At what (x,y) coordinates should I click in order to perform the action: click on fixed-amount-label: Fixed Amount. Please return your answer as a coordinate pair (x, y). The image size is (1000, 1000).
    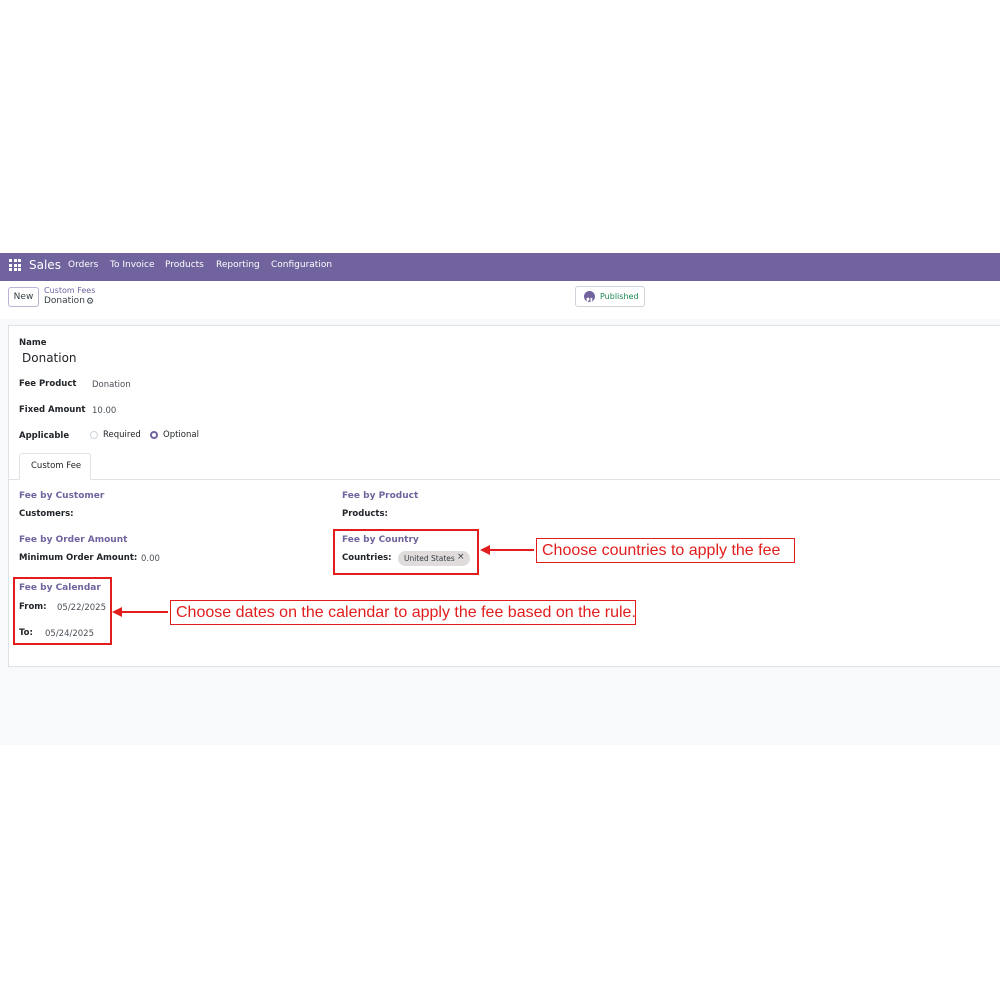
    Looking at the image, I should click on (52, 410).